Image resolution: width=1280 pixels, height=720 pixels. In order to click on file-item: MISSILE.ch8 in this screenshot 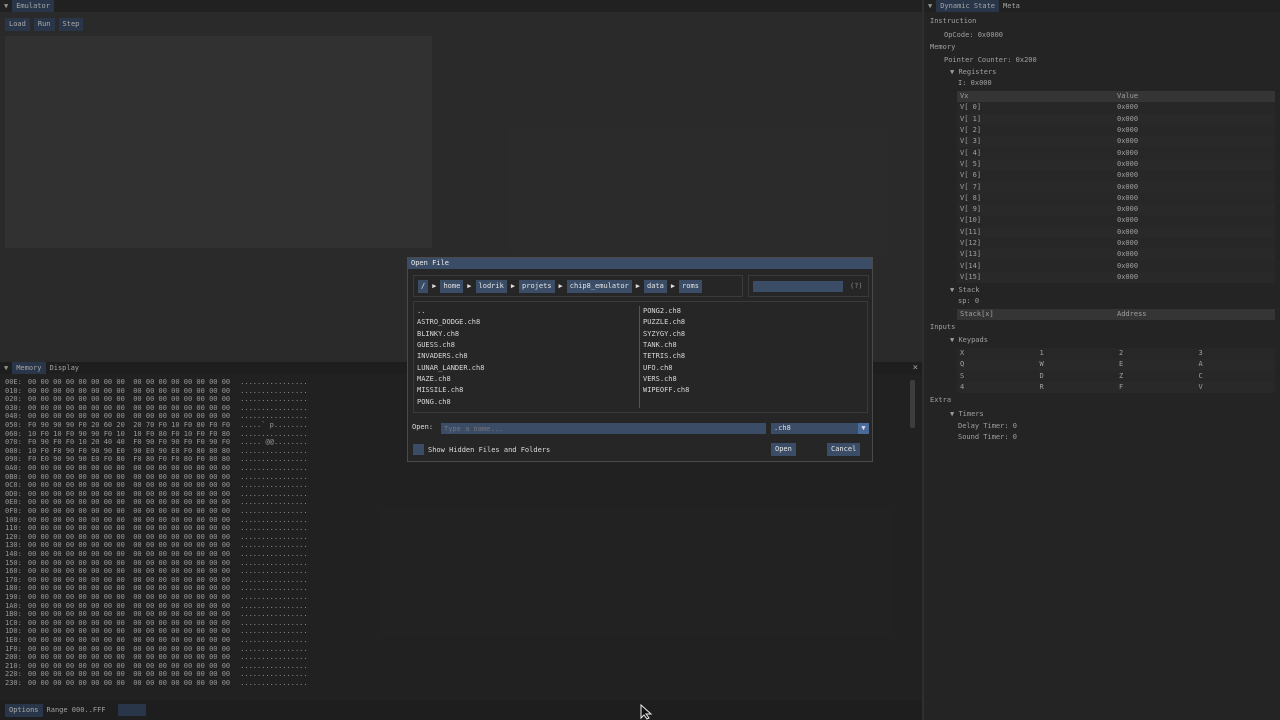, I will do `click(525, 390)`.